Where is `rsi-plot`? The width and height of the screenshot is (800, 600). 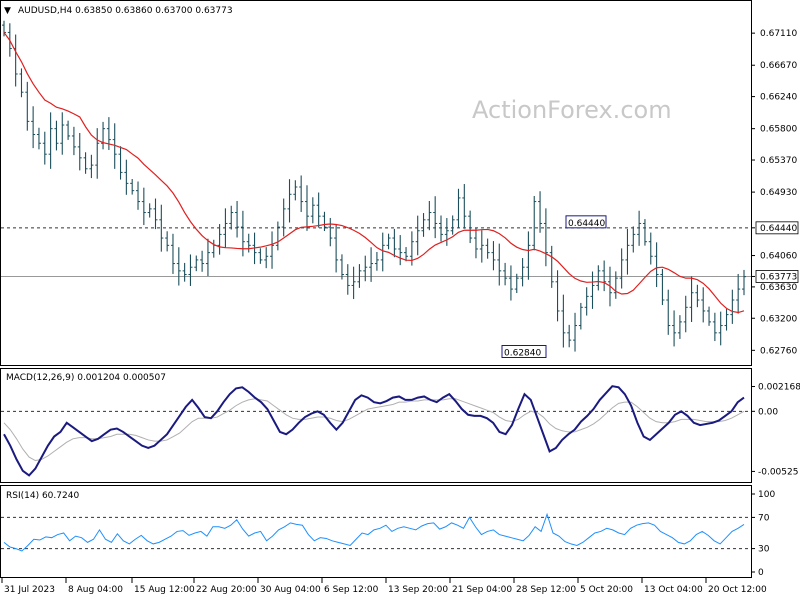
rsi-plot is located at coordinates (376, 532).